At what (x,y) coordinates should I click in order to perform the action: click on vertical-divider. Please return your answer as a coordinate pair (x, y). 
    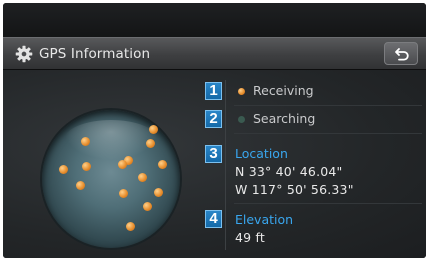
    Looking at the image, I should click on (225, 165).